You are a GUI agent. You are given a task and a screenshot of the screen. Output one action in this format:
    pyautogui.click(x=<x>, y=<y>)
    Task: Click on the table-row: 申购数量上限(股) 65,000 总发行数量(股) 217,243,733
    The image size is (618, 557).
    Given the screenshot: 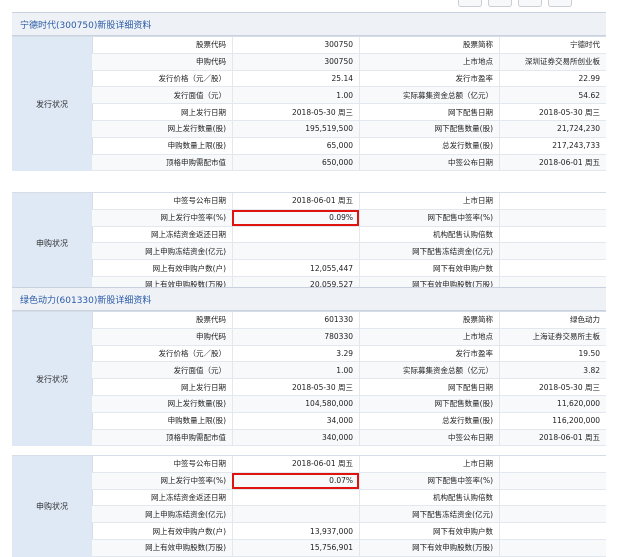 What is the action you would take?
    pyautogui.click(x=349, y=146)
    